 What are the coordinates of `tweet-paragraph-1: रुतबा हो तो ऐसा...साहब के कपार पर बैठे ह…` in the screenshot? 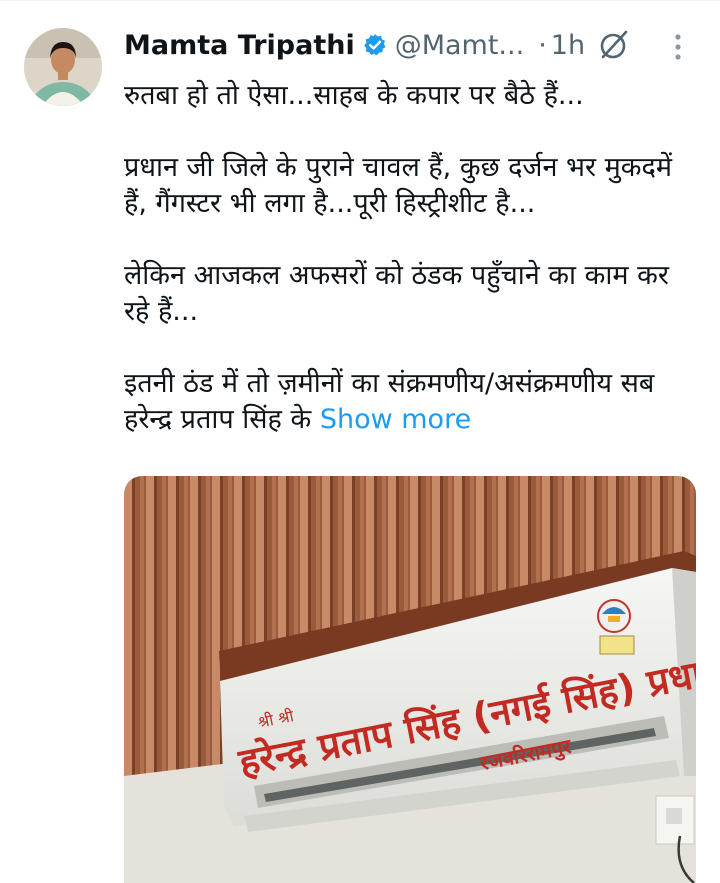 It's located at (354, 95).